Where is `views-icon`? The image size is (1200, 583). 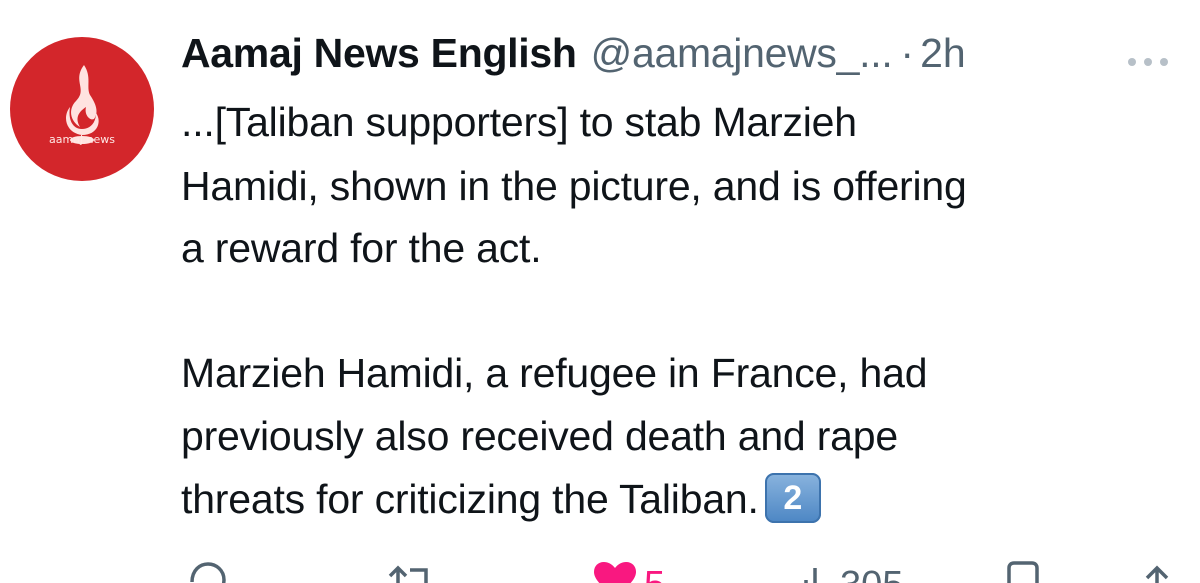
views-icon is located at coordinates (810, 575).